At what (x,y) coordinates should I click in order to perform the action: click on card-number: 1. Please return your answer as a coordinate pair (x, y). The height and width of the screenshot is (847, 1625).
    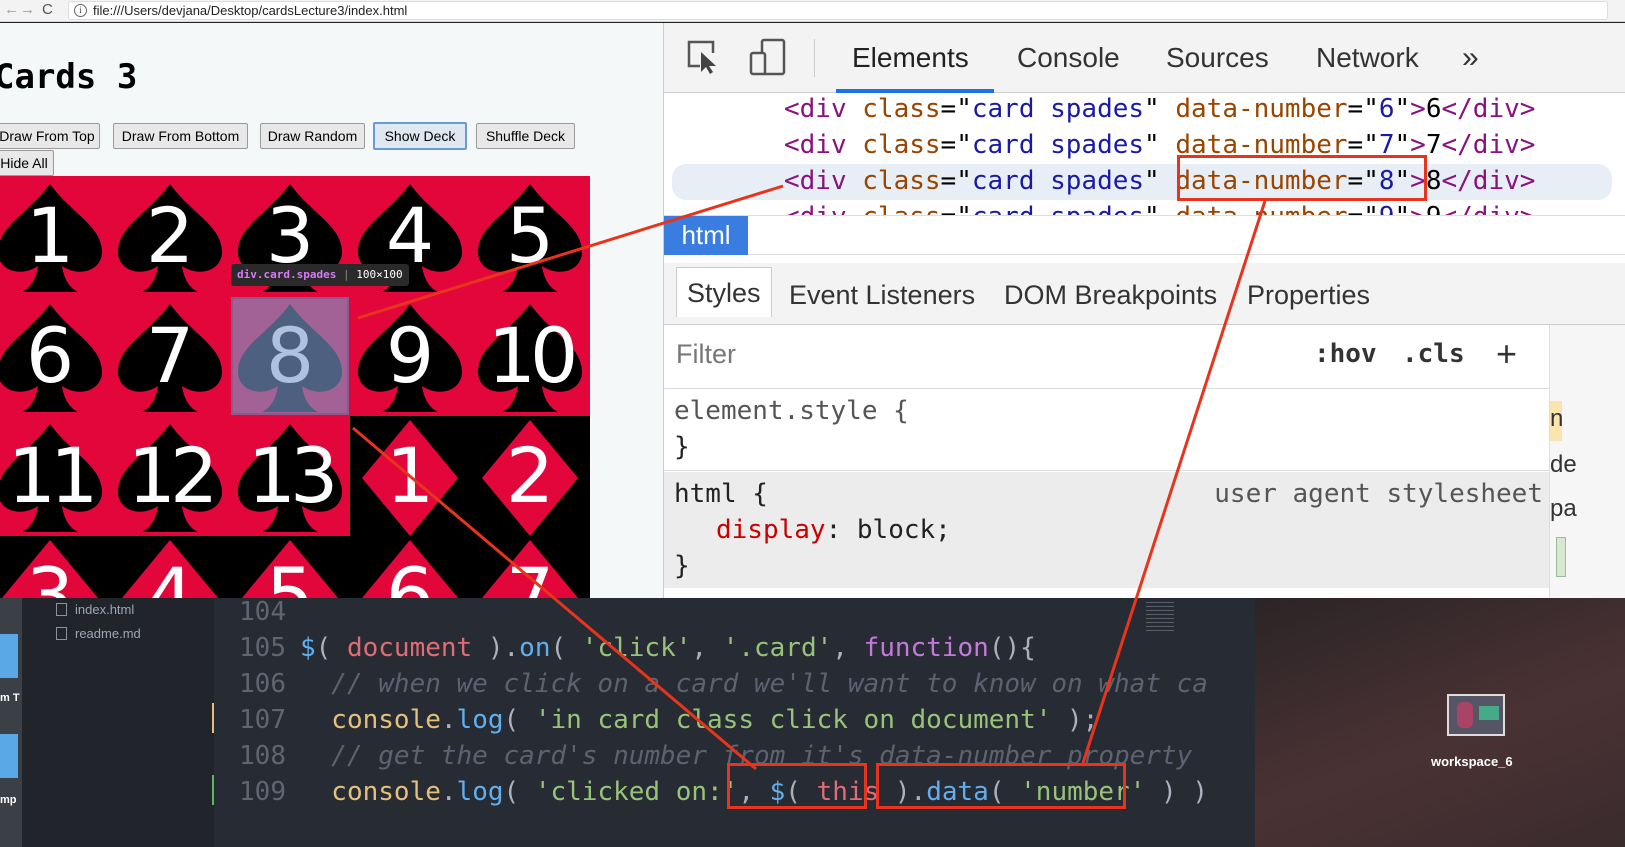
    Looking at the image, I should click on (50, 235).